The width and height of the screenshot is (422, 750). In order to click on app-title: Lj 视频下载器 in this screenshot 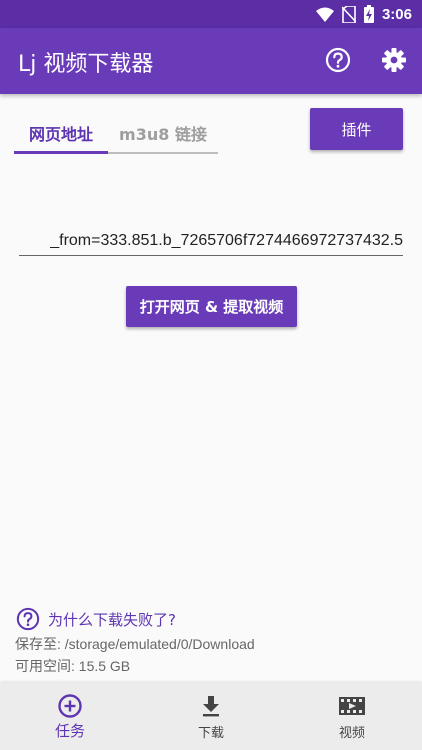, I will do `click(86, 64)`.